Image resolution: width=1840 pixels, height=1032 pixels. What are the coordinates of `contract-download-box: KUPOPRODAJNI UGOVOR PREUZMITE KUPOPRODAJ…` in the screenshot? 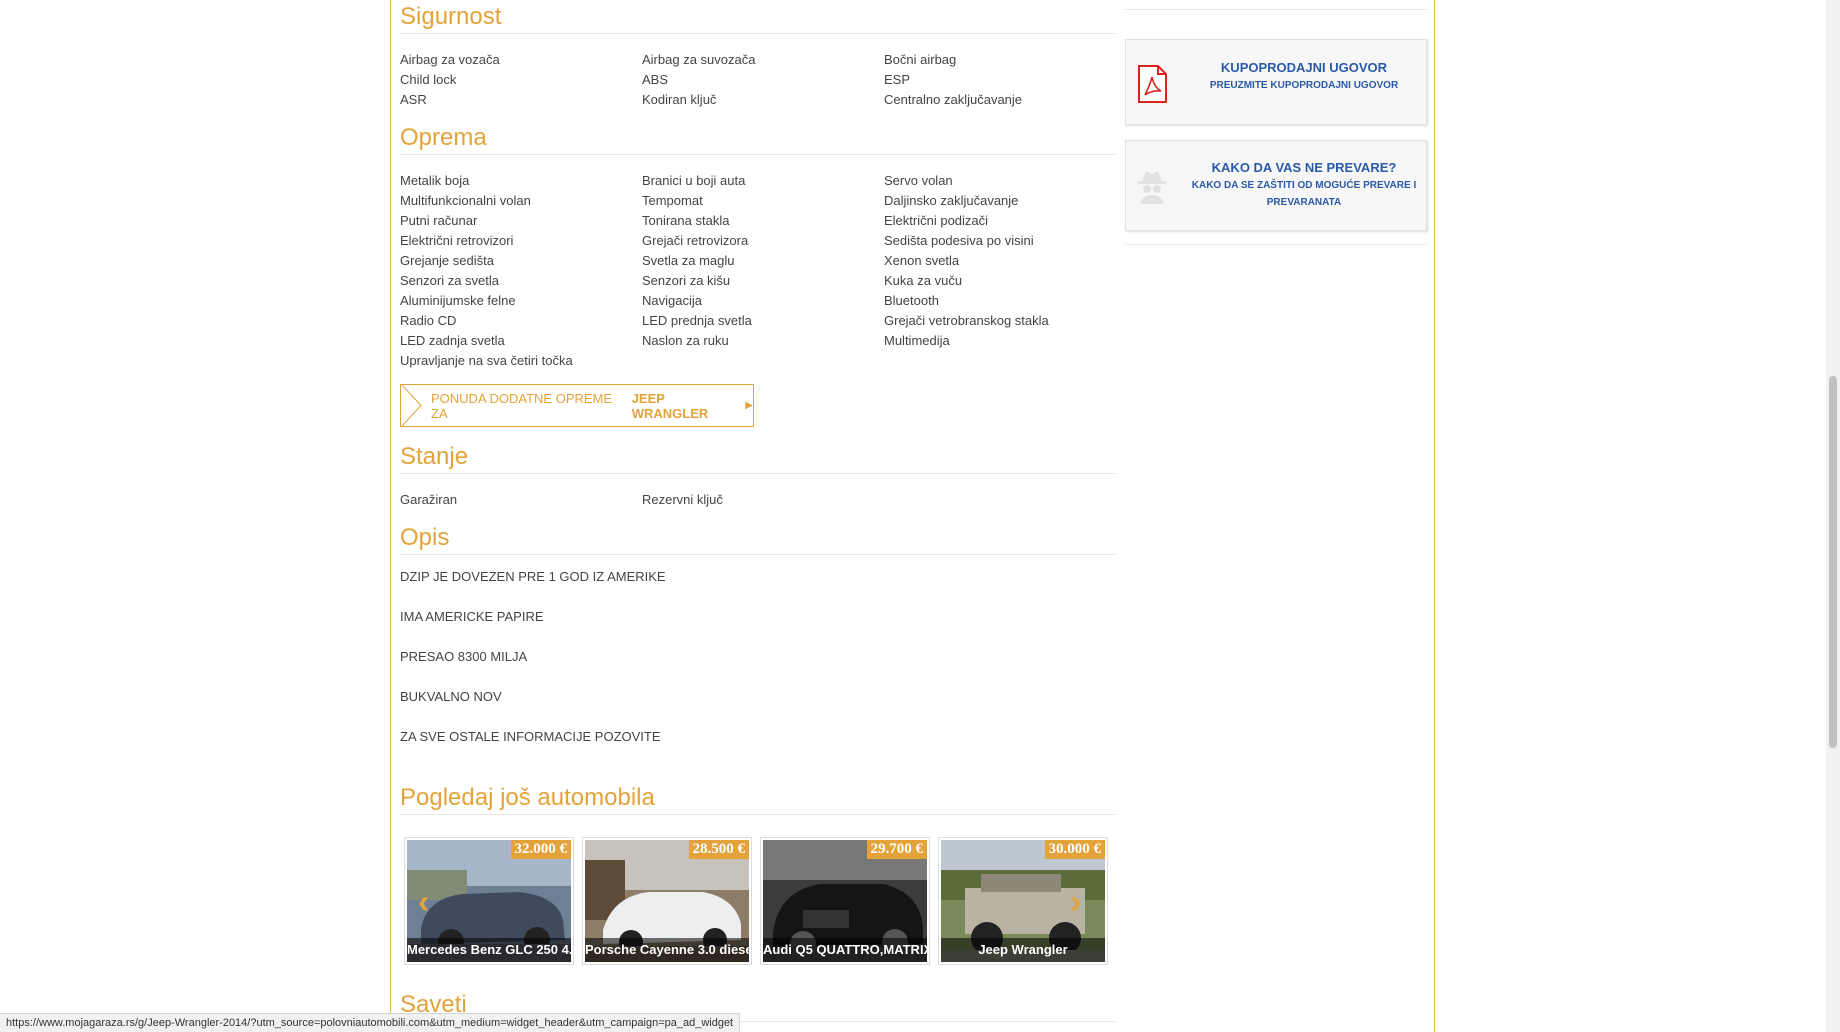 It's located at (1276, 82).